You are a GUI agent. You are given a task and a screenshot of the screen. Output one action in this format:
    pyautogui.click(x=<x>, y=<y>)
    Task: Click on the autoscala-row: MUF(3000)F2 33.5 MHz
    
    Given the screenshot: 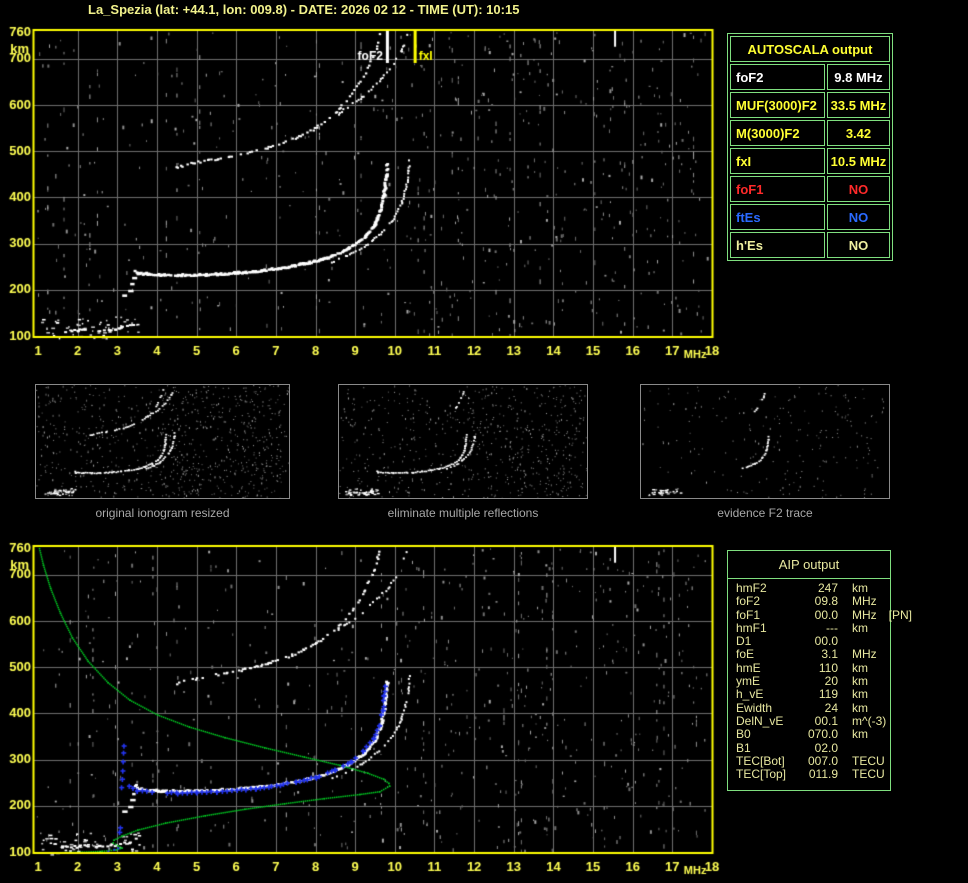 What is the action you would take?
    pyautogui.click(x=810, y=105)
    